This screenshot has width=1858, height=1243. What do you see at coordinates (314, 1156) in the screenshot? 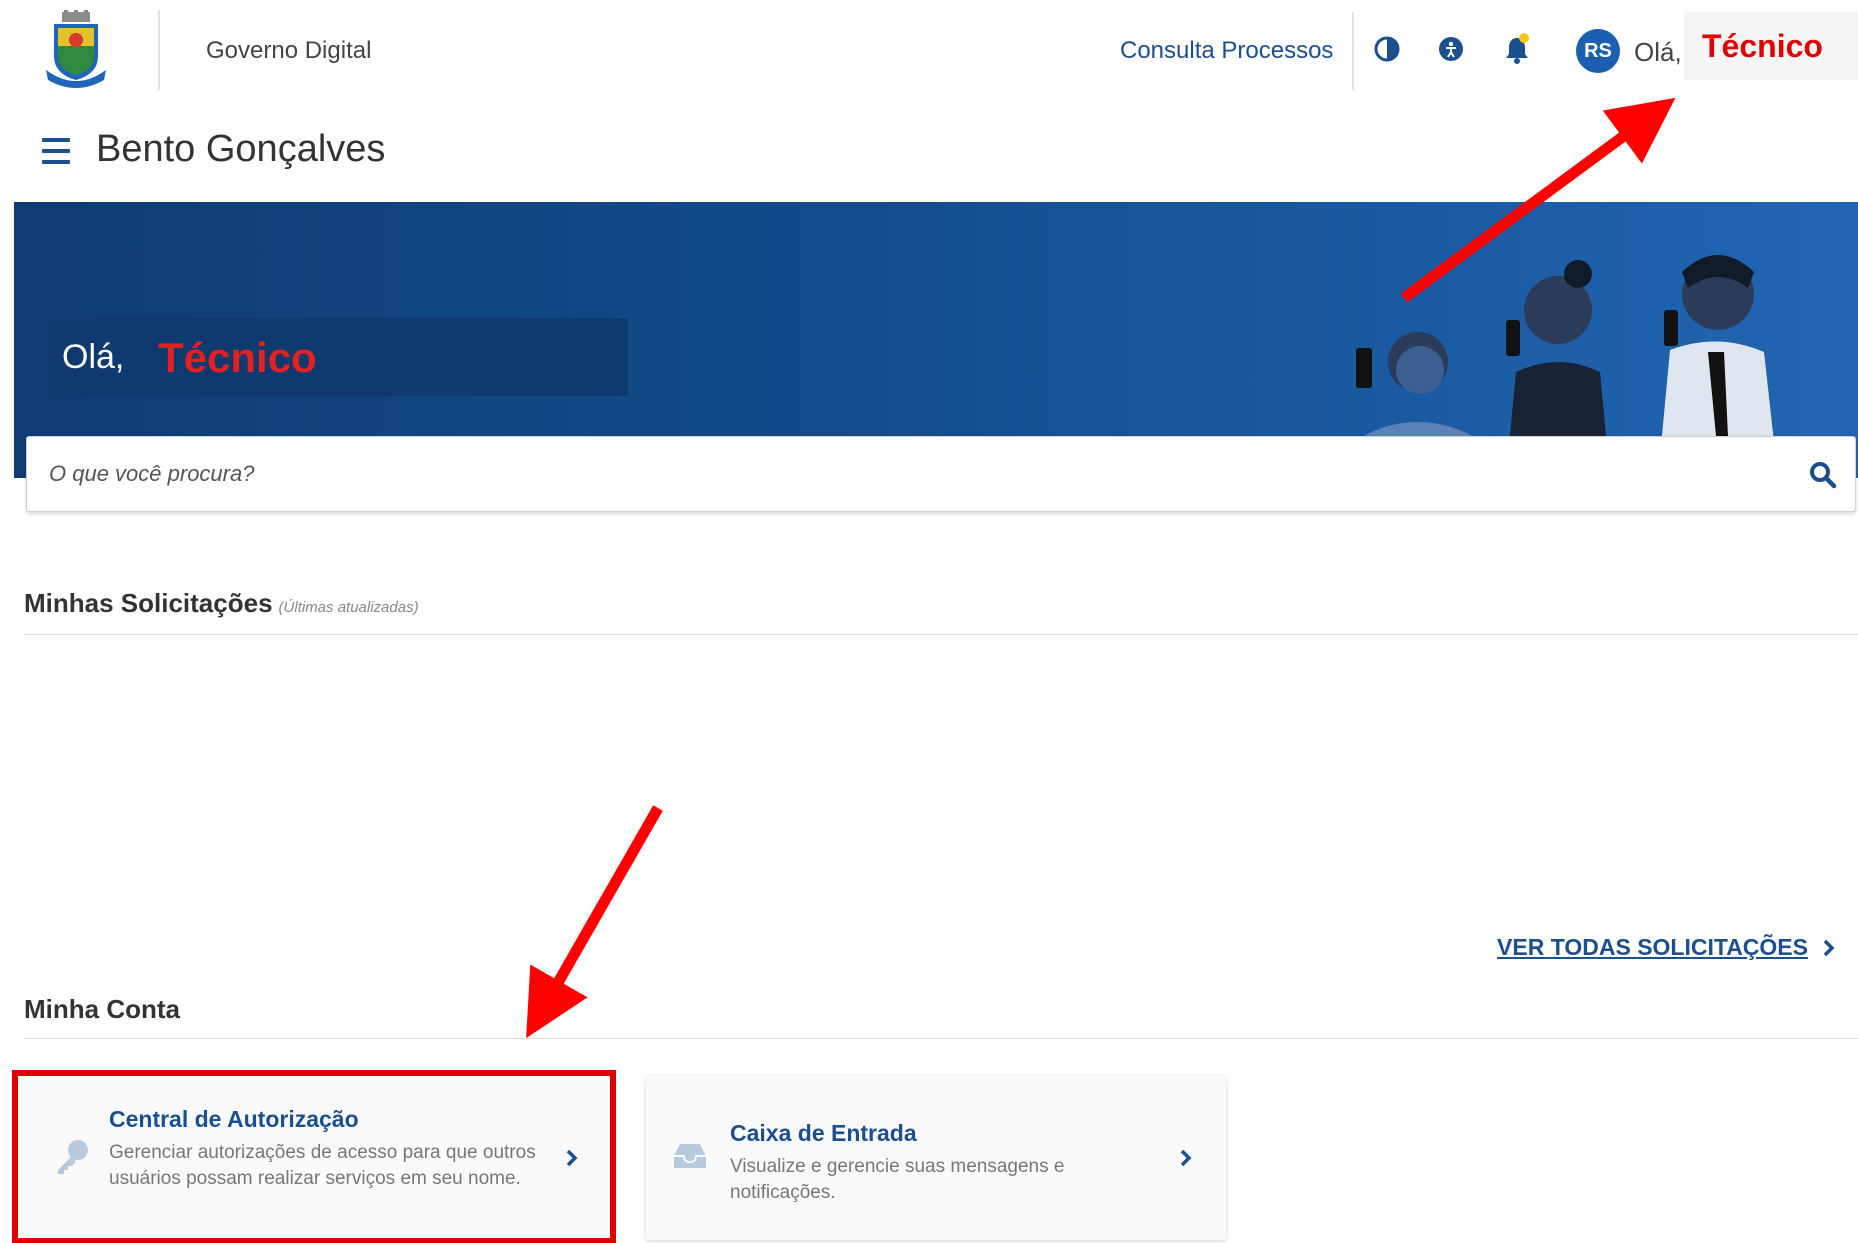
I see `highlight-box` at bounding box center [314, 1156].